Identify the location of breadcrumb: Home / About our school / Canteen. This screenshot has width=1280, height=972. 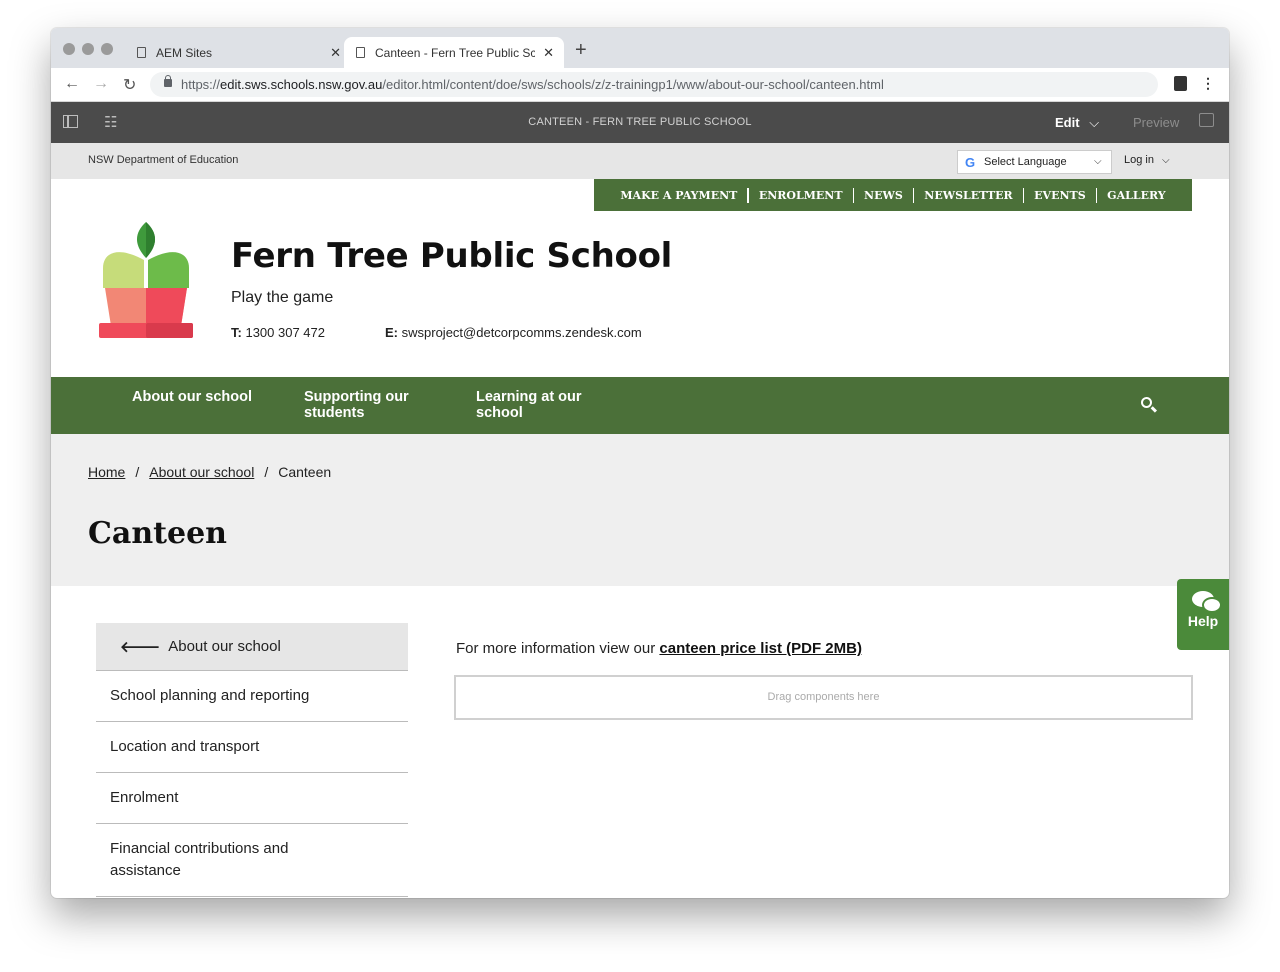
(210, 472).